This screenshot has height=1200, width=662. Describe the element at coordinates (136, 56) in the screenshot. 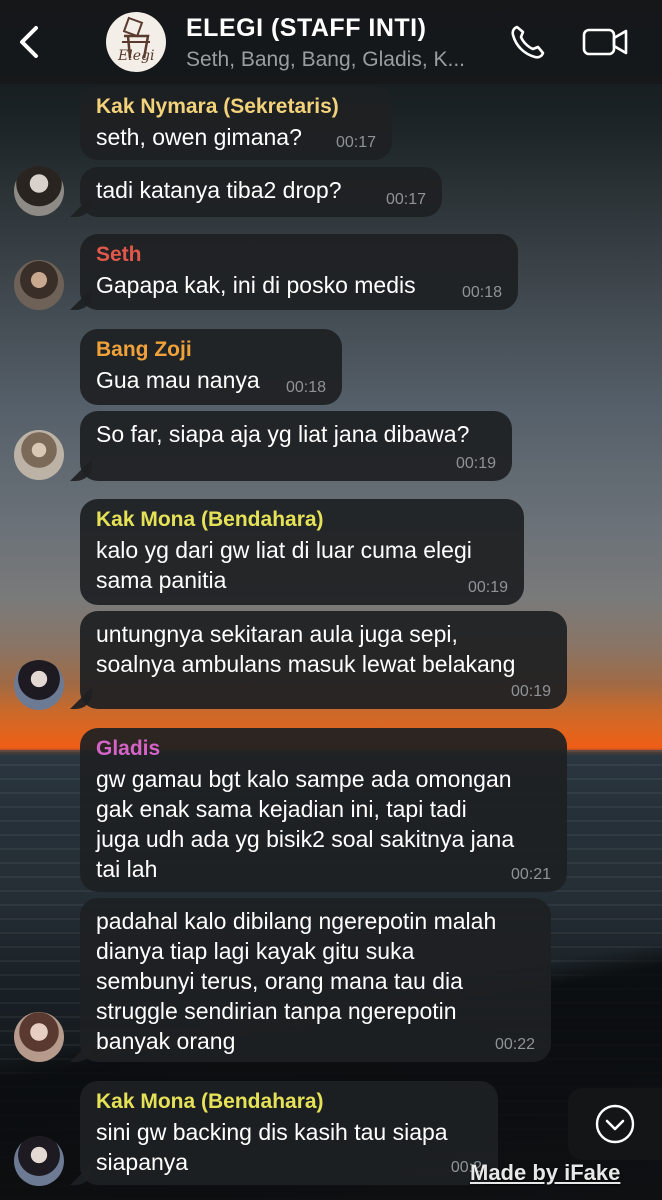

I see `group-logo-text: Elegi` at that location.